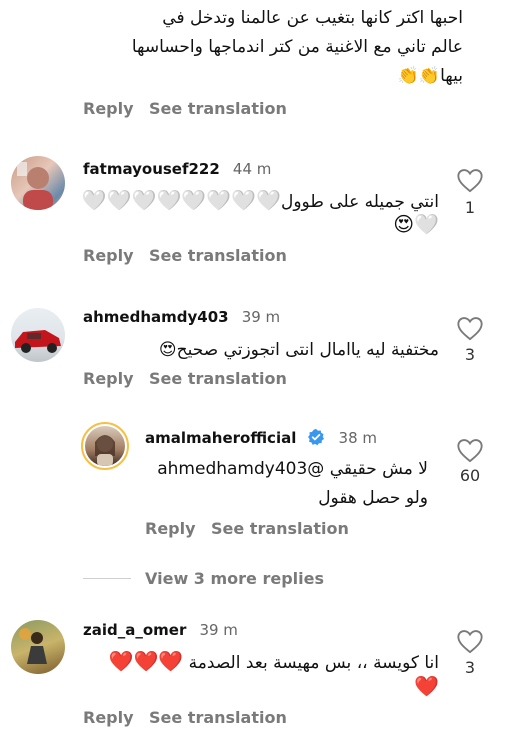 This screenshot has width=510, height=749. Describe the element at coordinates (151, 169) in the screenshot. I see `username: fatmayousef222` at that location.